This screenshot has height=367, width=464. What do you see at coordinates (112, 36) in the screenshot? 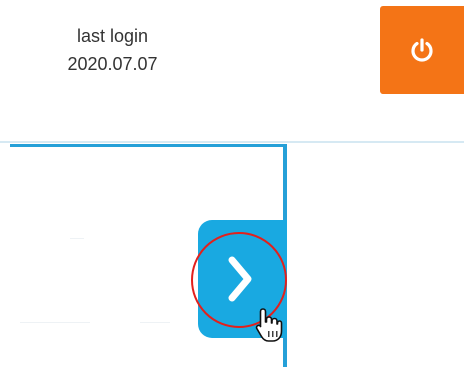
I see `last-login-label: last login` at bounding box center [112, 36].